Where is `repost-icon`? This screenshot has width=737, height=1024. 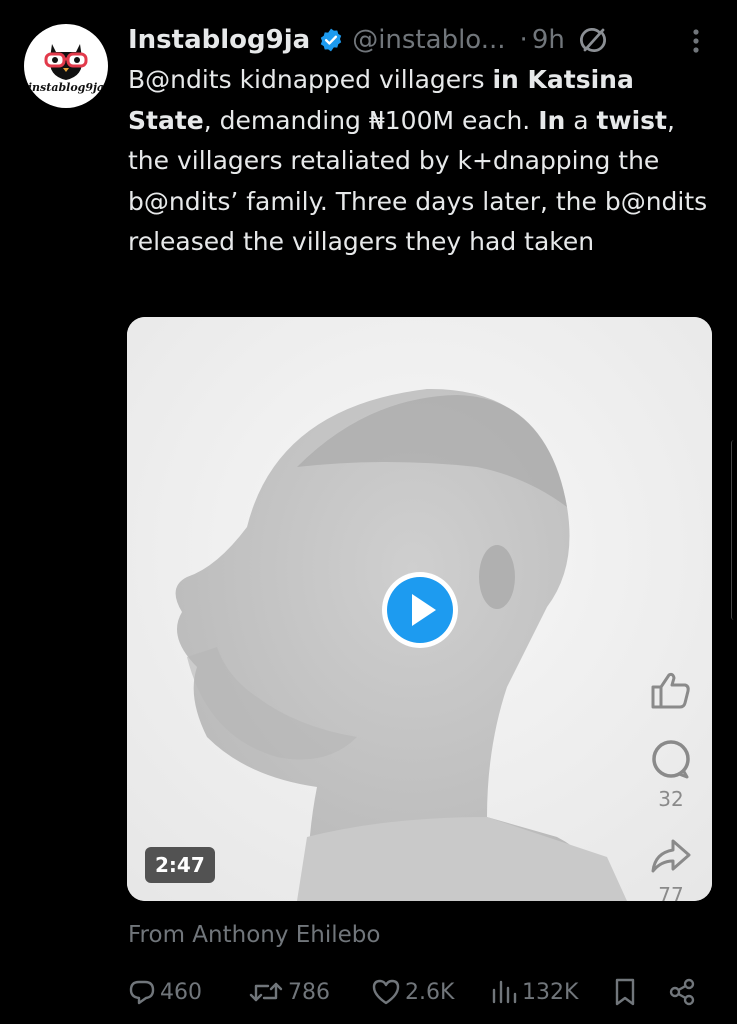 repost-icon is located at coordinates (266, 992).